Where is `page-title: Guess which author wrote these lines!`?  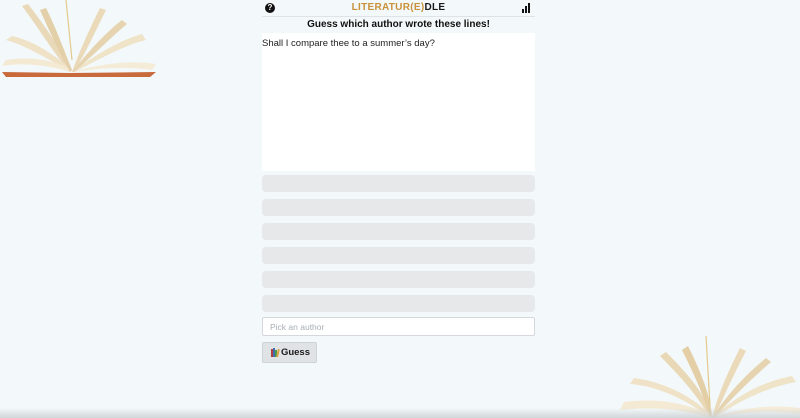 page-title: Guess which author wrote these lines! is located at coordinates (398, 24).